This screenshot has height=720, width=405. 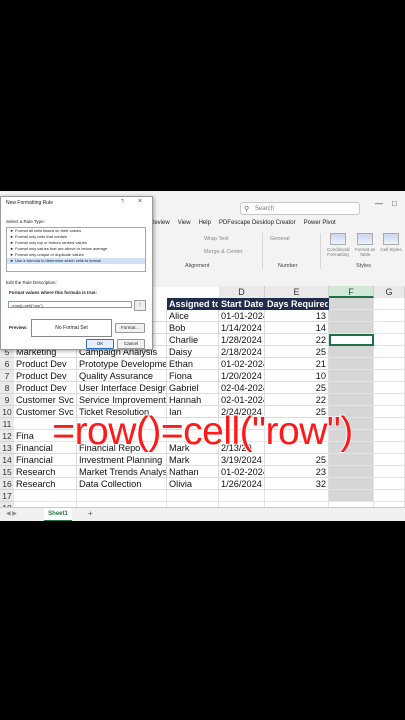 I want to click on cell-task: Market Trends Analysis, so click(x=122, y=472).